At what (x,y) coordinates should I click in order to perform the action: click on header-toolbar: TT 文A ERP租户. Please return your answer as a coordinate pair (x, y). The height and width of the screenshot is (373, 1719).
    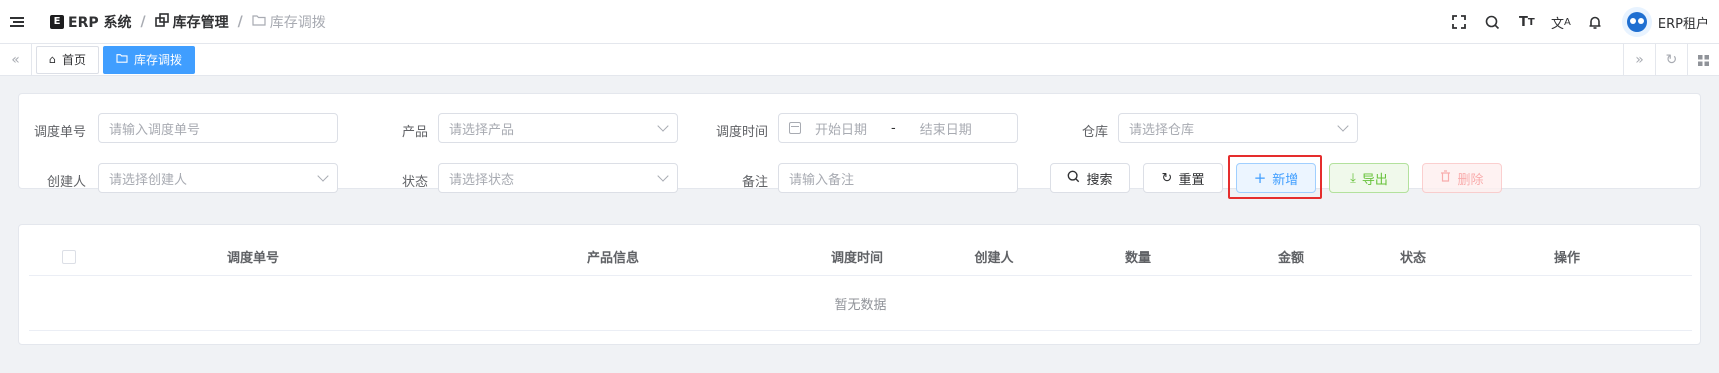
    Looking at the image, I should click on (1580, 22).